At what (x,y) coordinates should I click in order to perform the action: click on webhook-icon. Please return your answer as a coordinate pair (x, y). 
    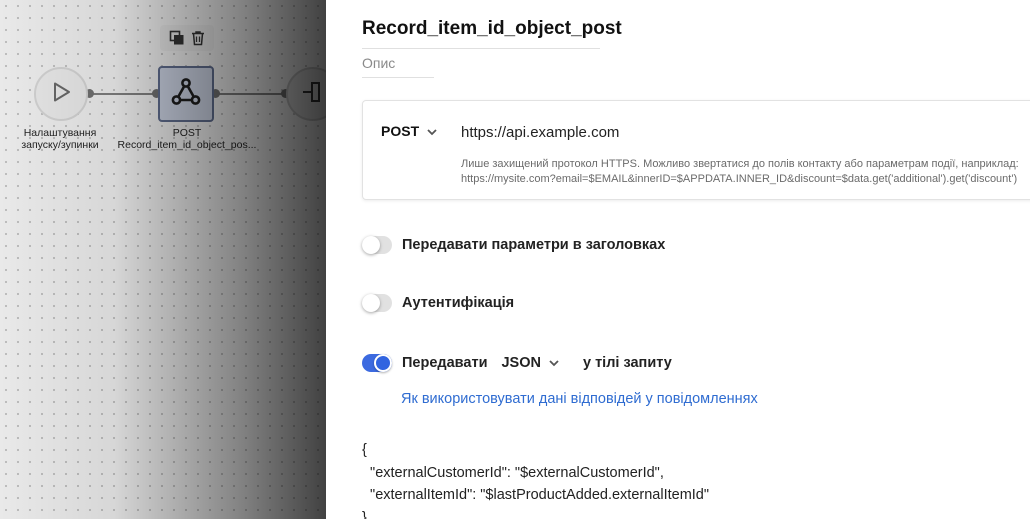
    Looking at the image, I should click on (186, 94).